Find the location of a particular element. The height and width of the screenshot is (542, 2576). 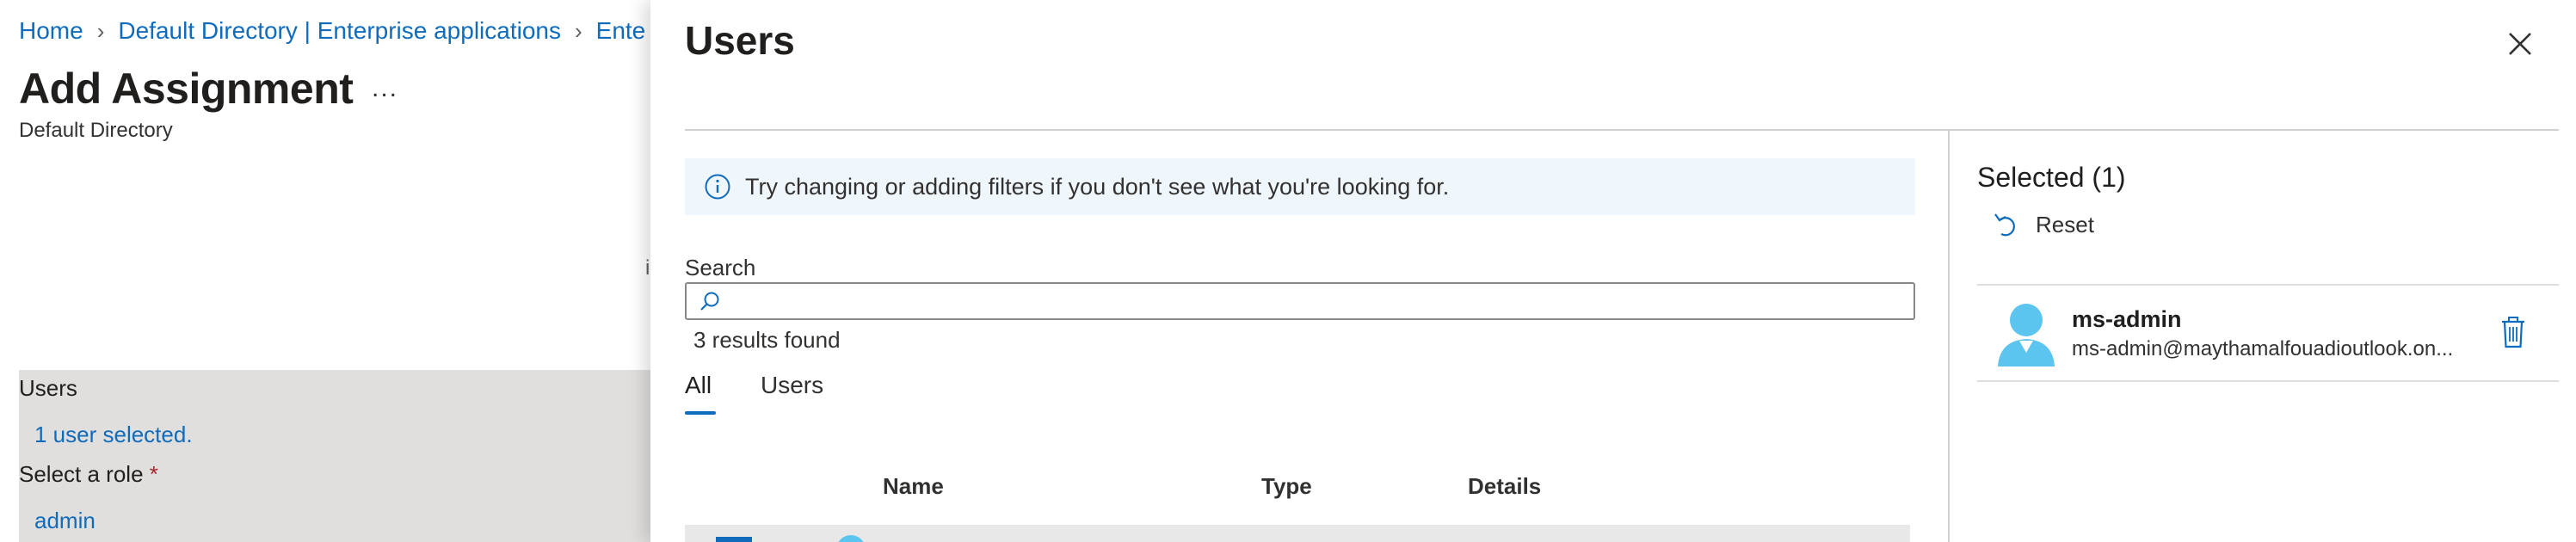

breadcrumb-home-link: Home is located at coordinates (51, 31).